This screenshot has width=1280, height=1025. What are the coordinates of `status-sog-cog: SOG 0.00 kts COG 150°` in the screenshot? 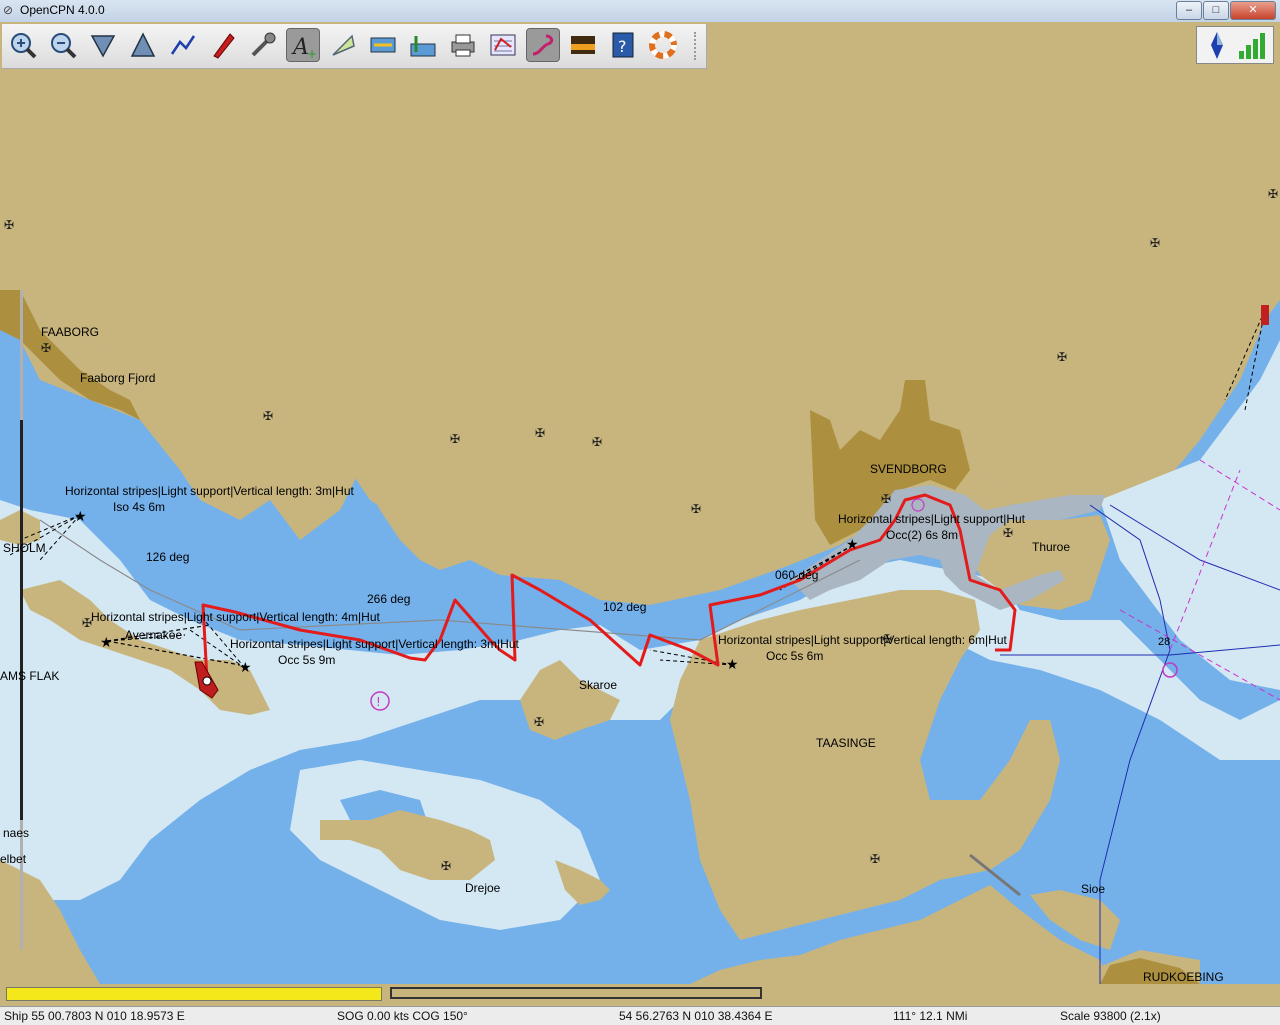 It's located at (402, 1016).